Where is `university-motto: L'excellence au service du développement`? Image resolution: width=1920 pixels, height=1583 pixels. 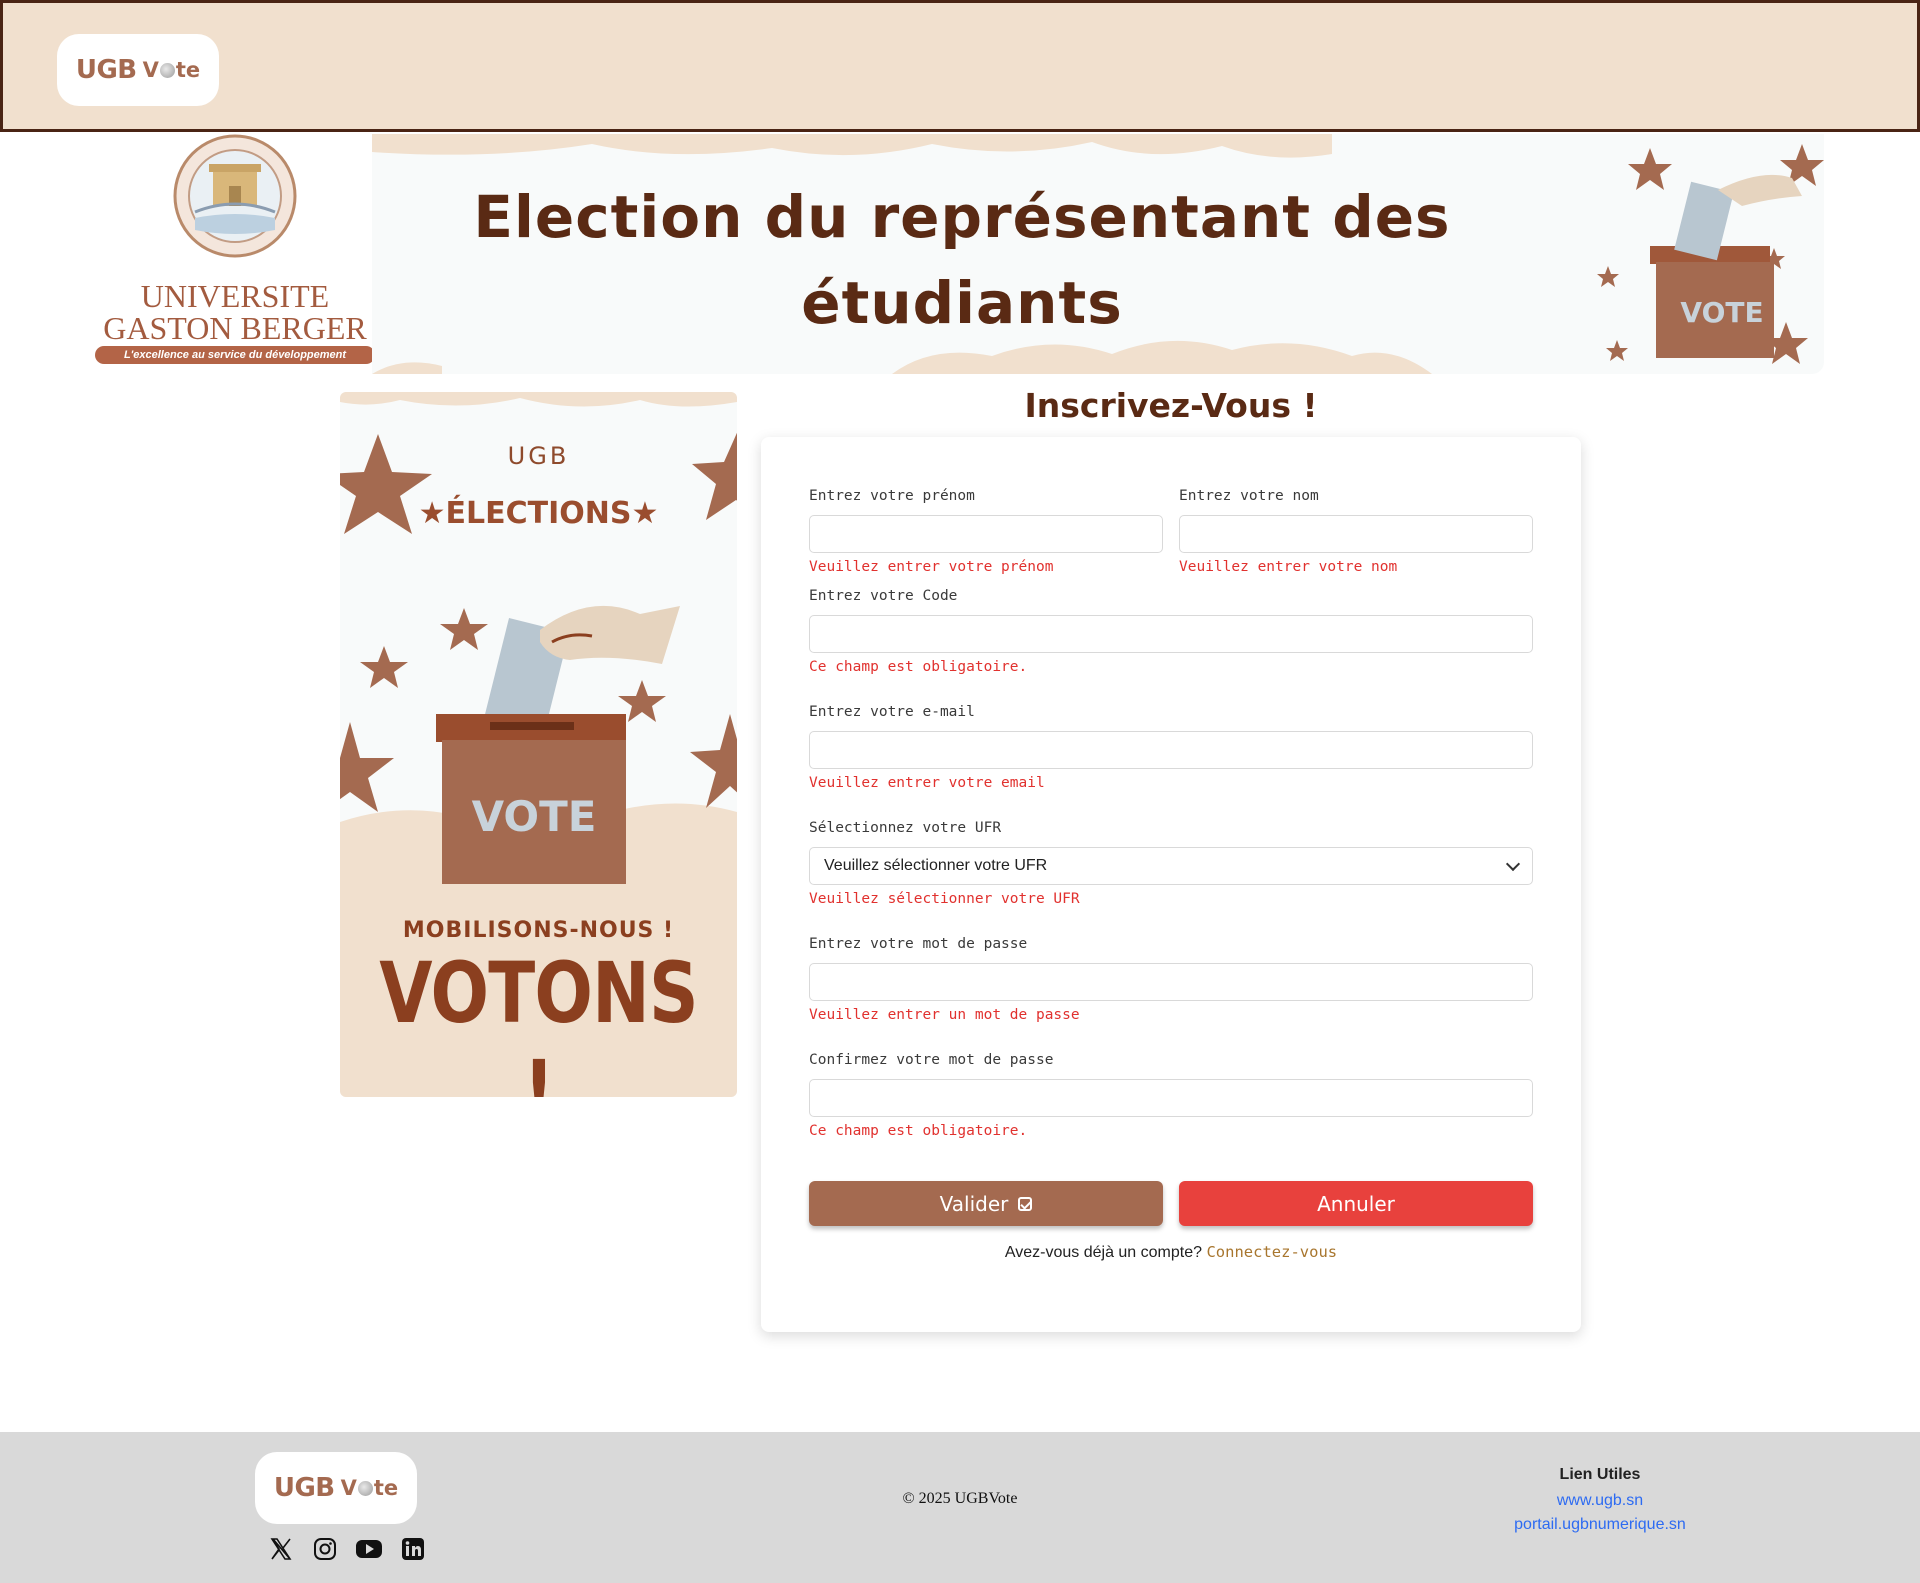 university-motto: L'excellence au service du développement is located at coordinates (235, 355).